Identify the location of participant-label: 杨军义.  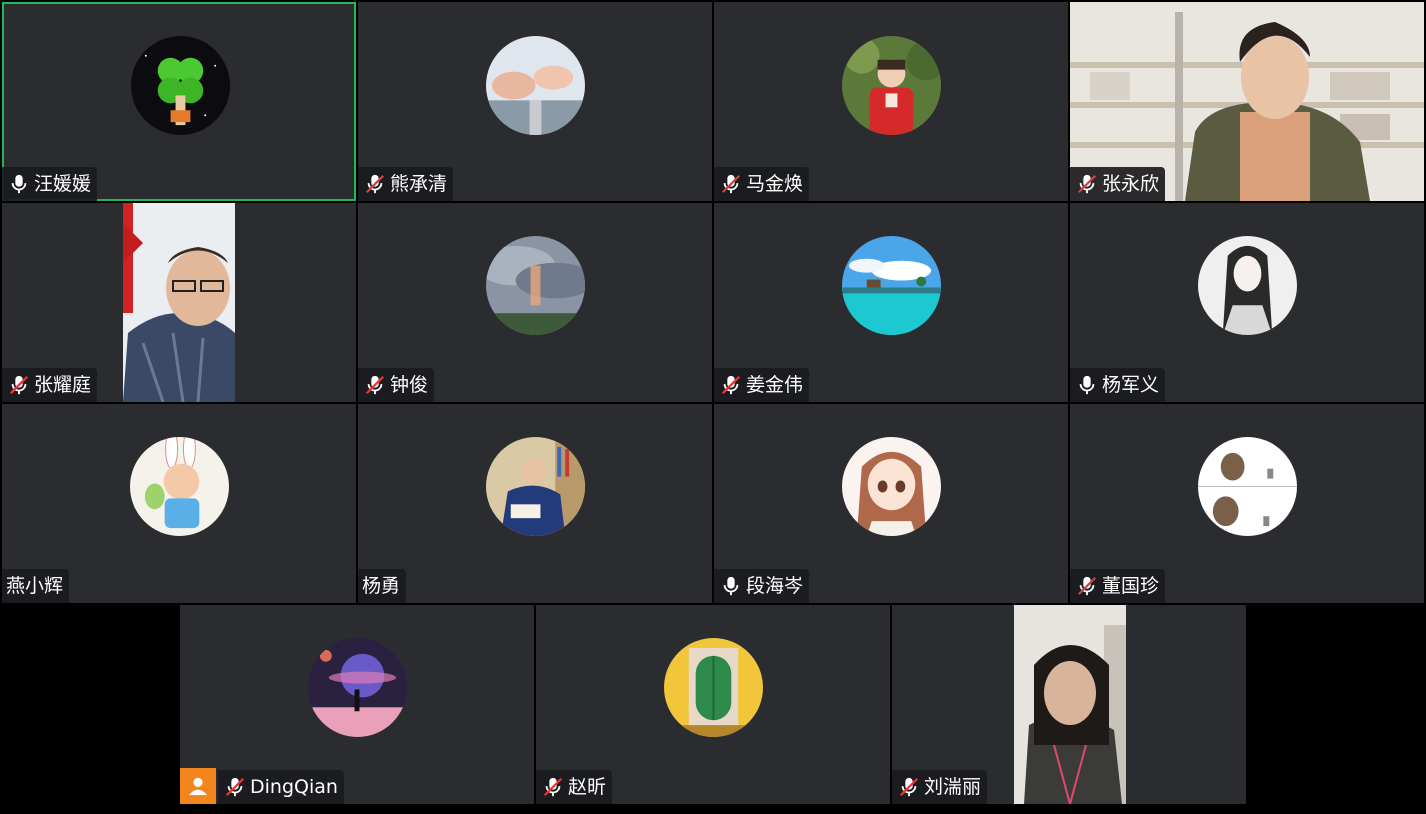
(1118, 385).